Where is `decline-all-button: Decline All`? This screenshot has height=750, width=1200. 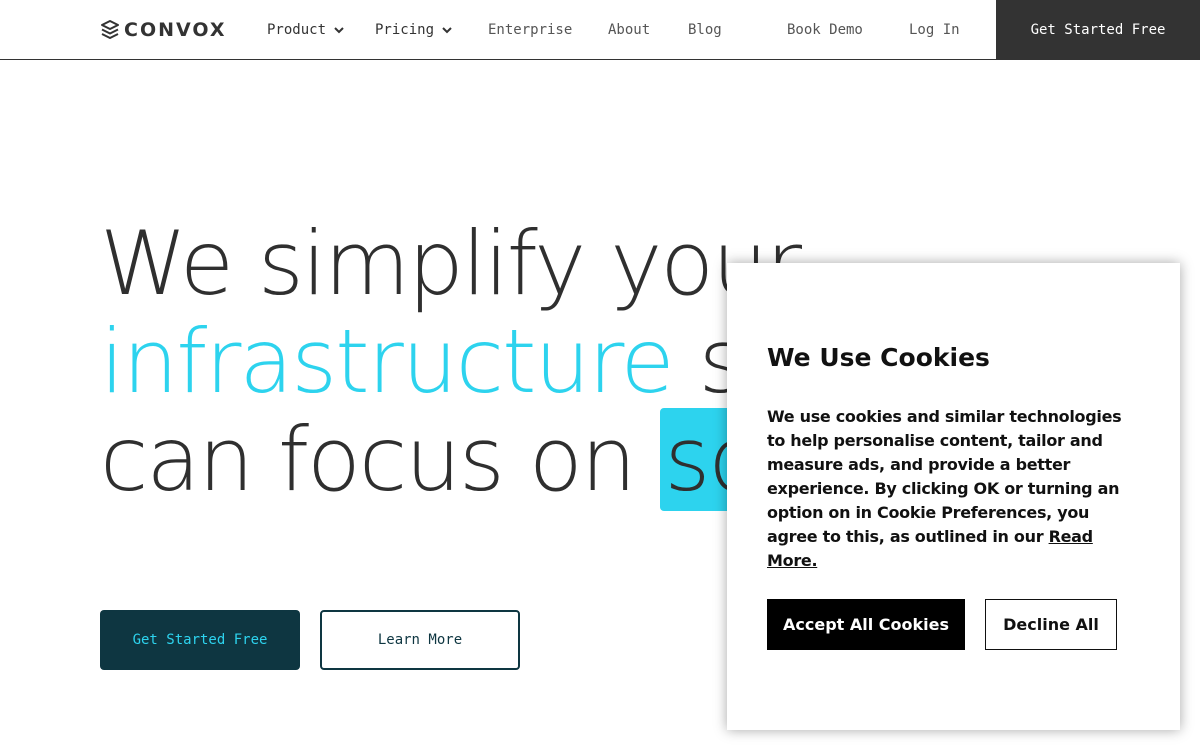 decline-all-button: Decline All is located at coordinates (1051, 624).